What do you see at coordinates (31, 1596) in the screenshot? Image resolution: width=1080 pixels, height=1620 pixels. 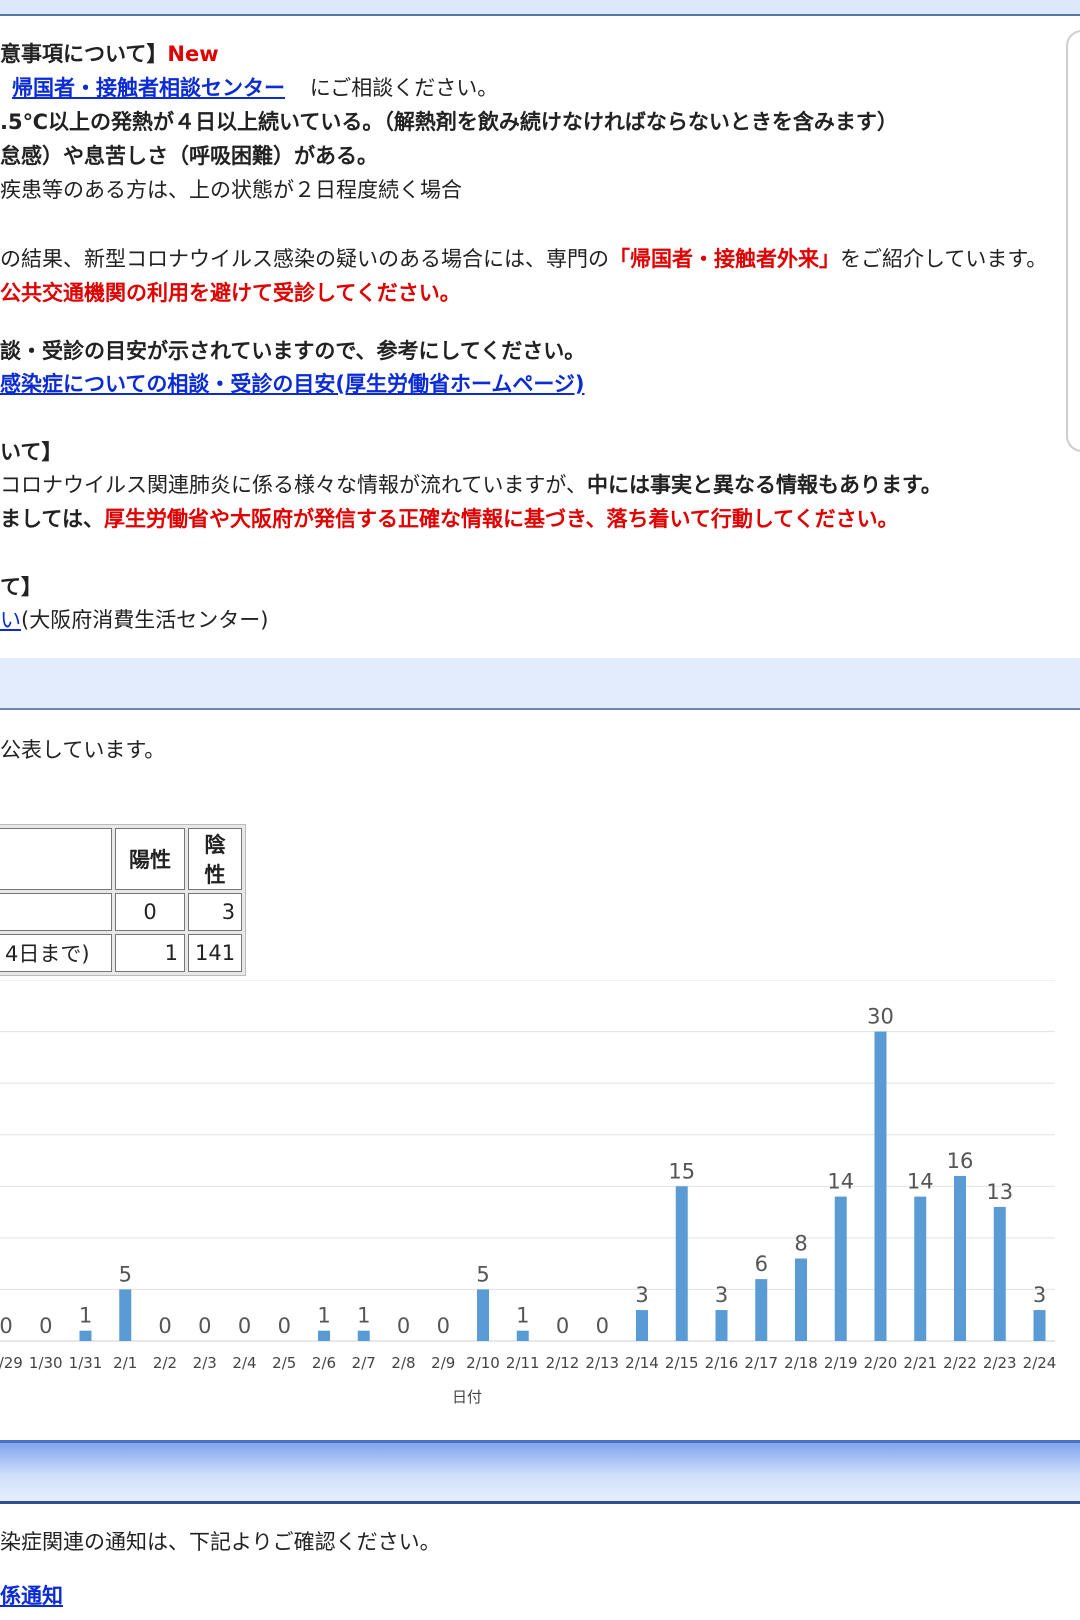 I see `notification-link: 係通知` at bounding box center [31, 1596].